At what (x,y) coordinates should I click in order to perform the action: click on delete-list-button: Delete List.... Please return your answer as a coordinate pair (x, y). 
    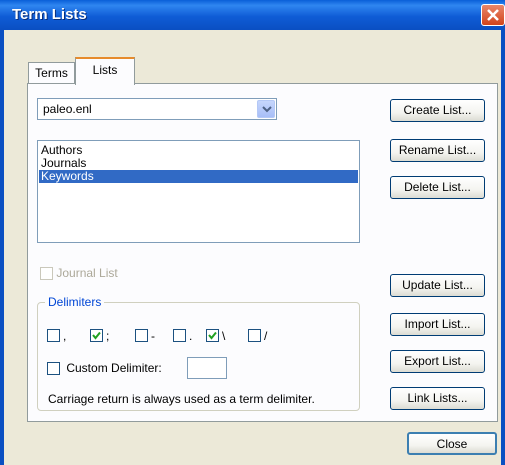
    Looking at the image, I should click on (437, 187).